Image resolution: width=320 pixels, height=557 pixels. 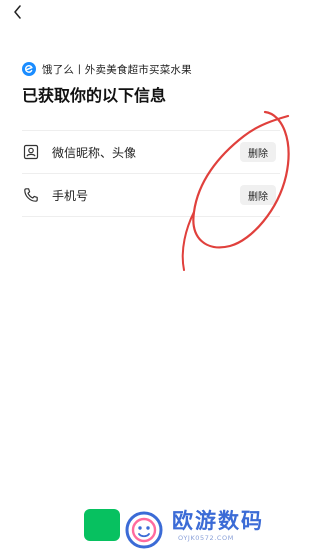 I want to click on watermark: 欧游数码 OYJK0572.COM, so click(x=211, y=531).